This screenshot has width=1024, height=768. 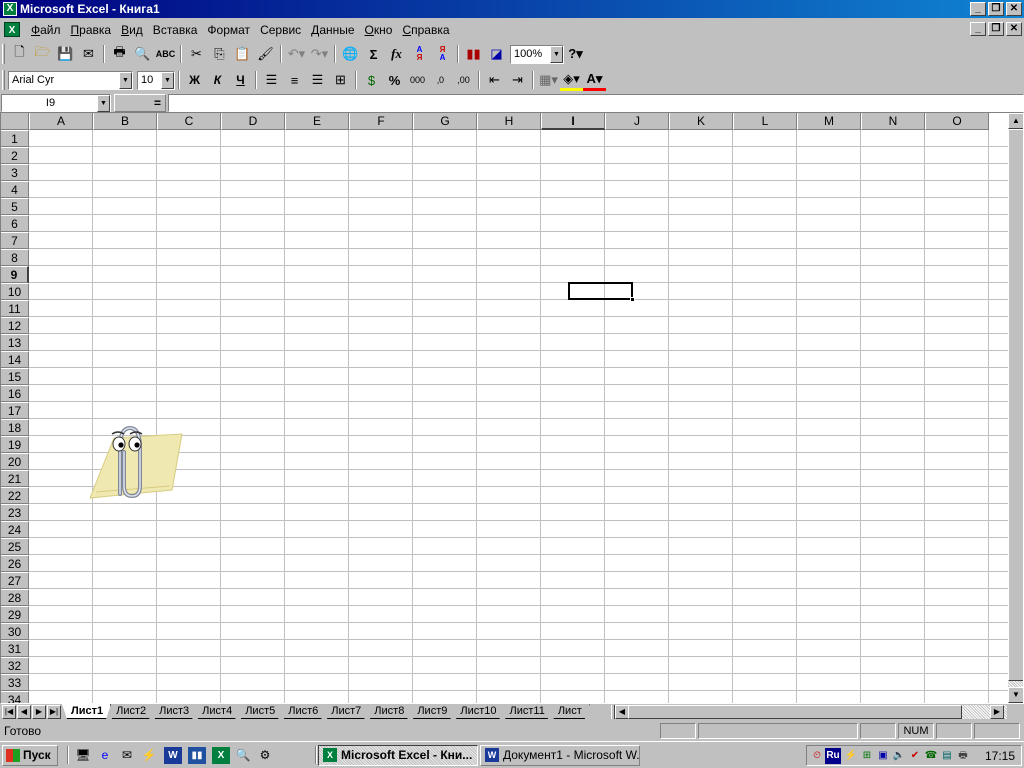 I want to click on row-header: 26, so click(x=15, y=563).